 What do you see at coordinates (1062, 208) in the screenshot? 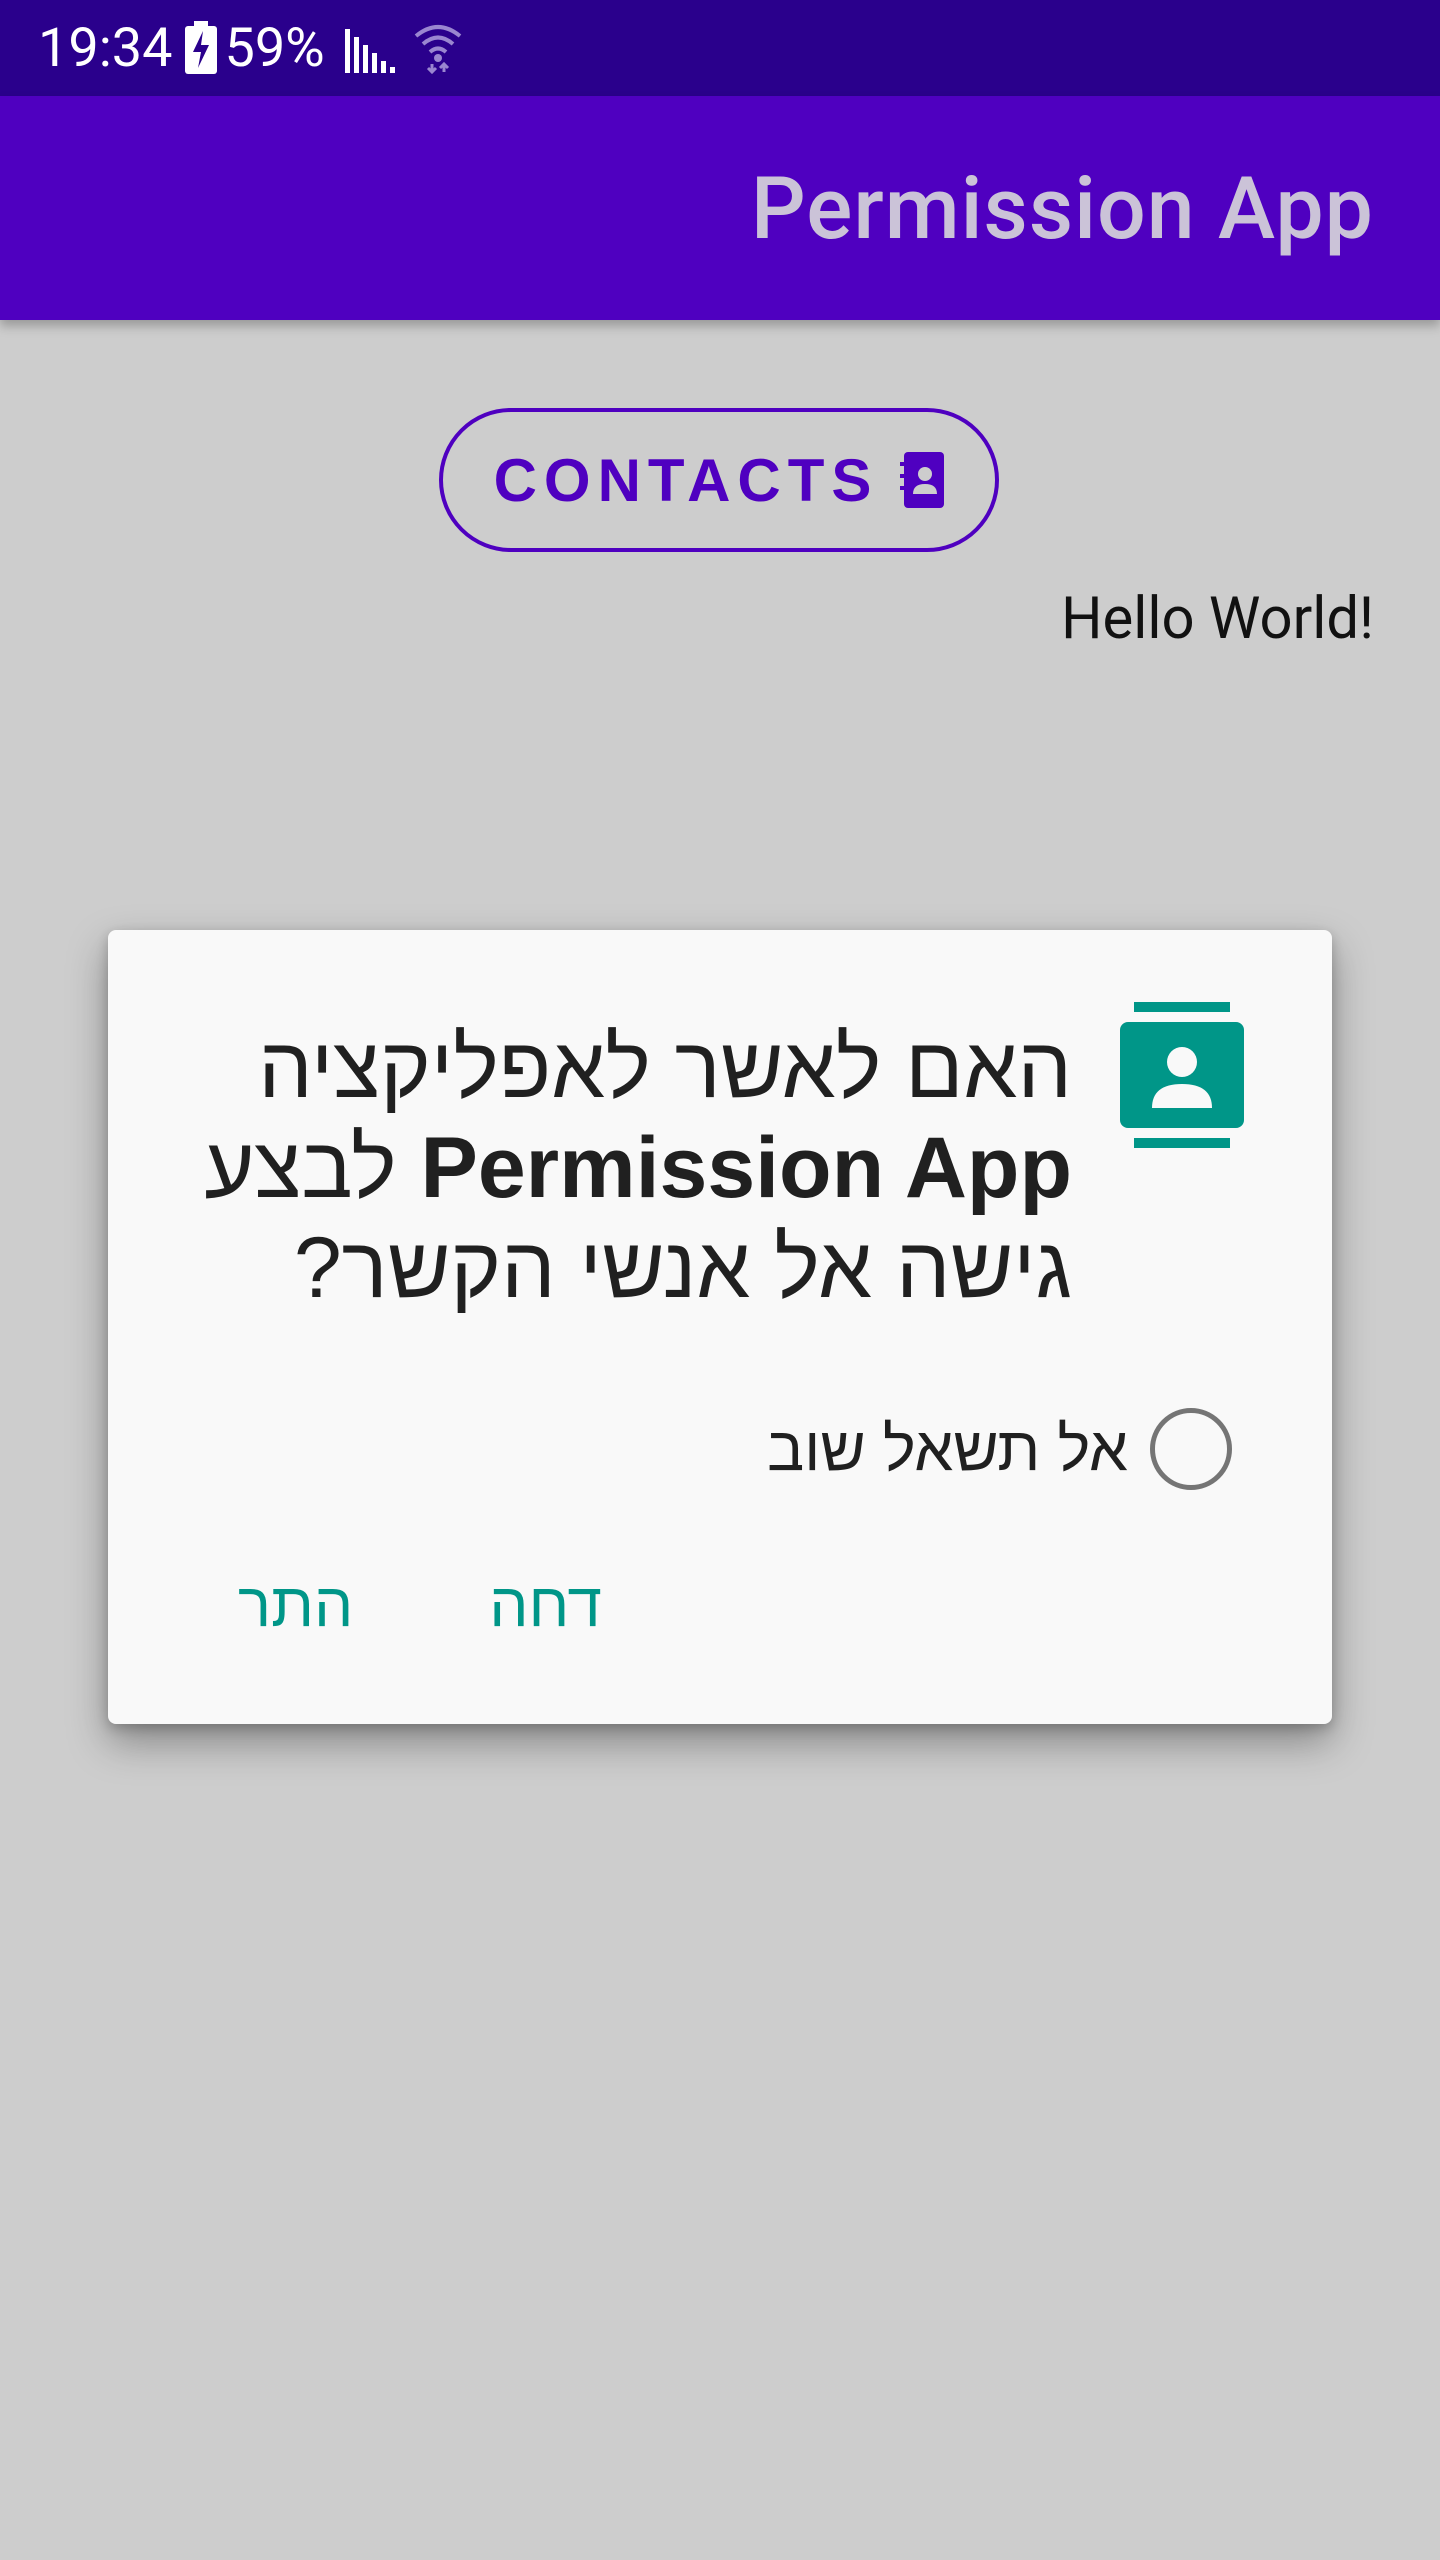
I see `app-title: Permission App` at bounding box center [1062, 208].